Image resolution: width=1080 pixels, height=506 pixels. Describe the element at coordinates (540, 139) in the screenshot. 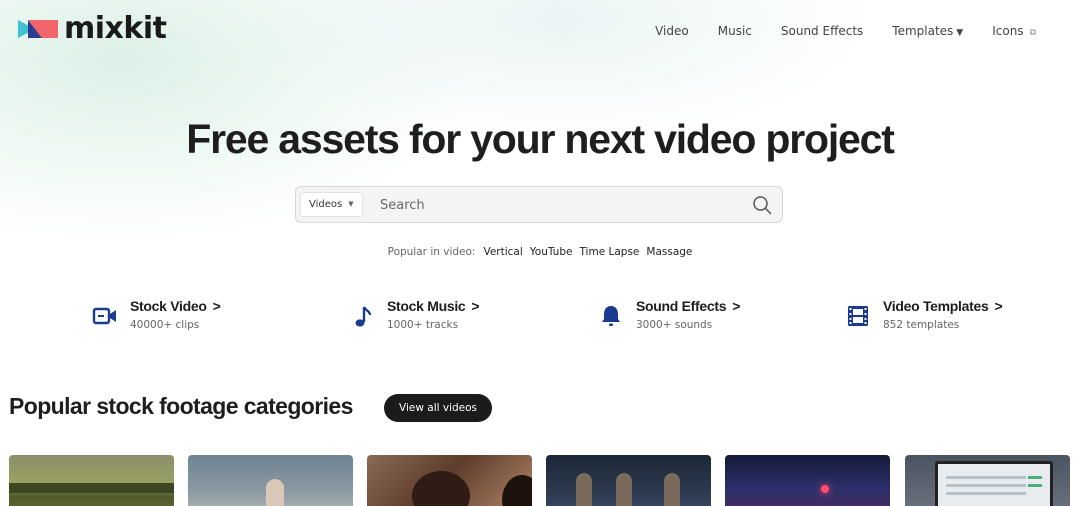

I see `hero-title: Free assets for your next video project` at that location.